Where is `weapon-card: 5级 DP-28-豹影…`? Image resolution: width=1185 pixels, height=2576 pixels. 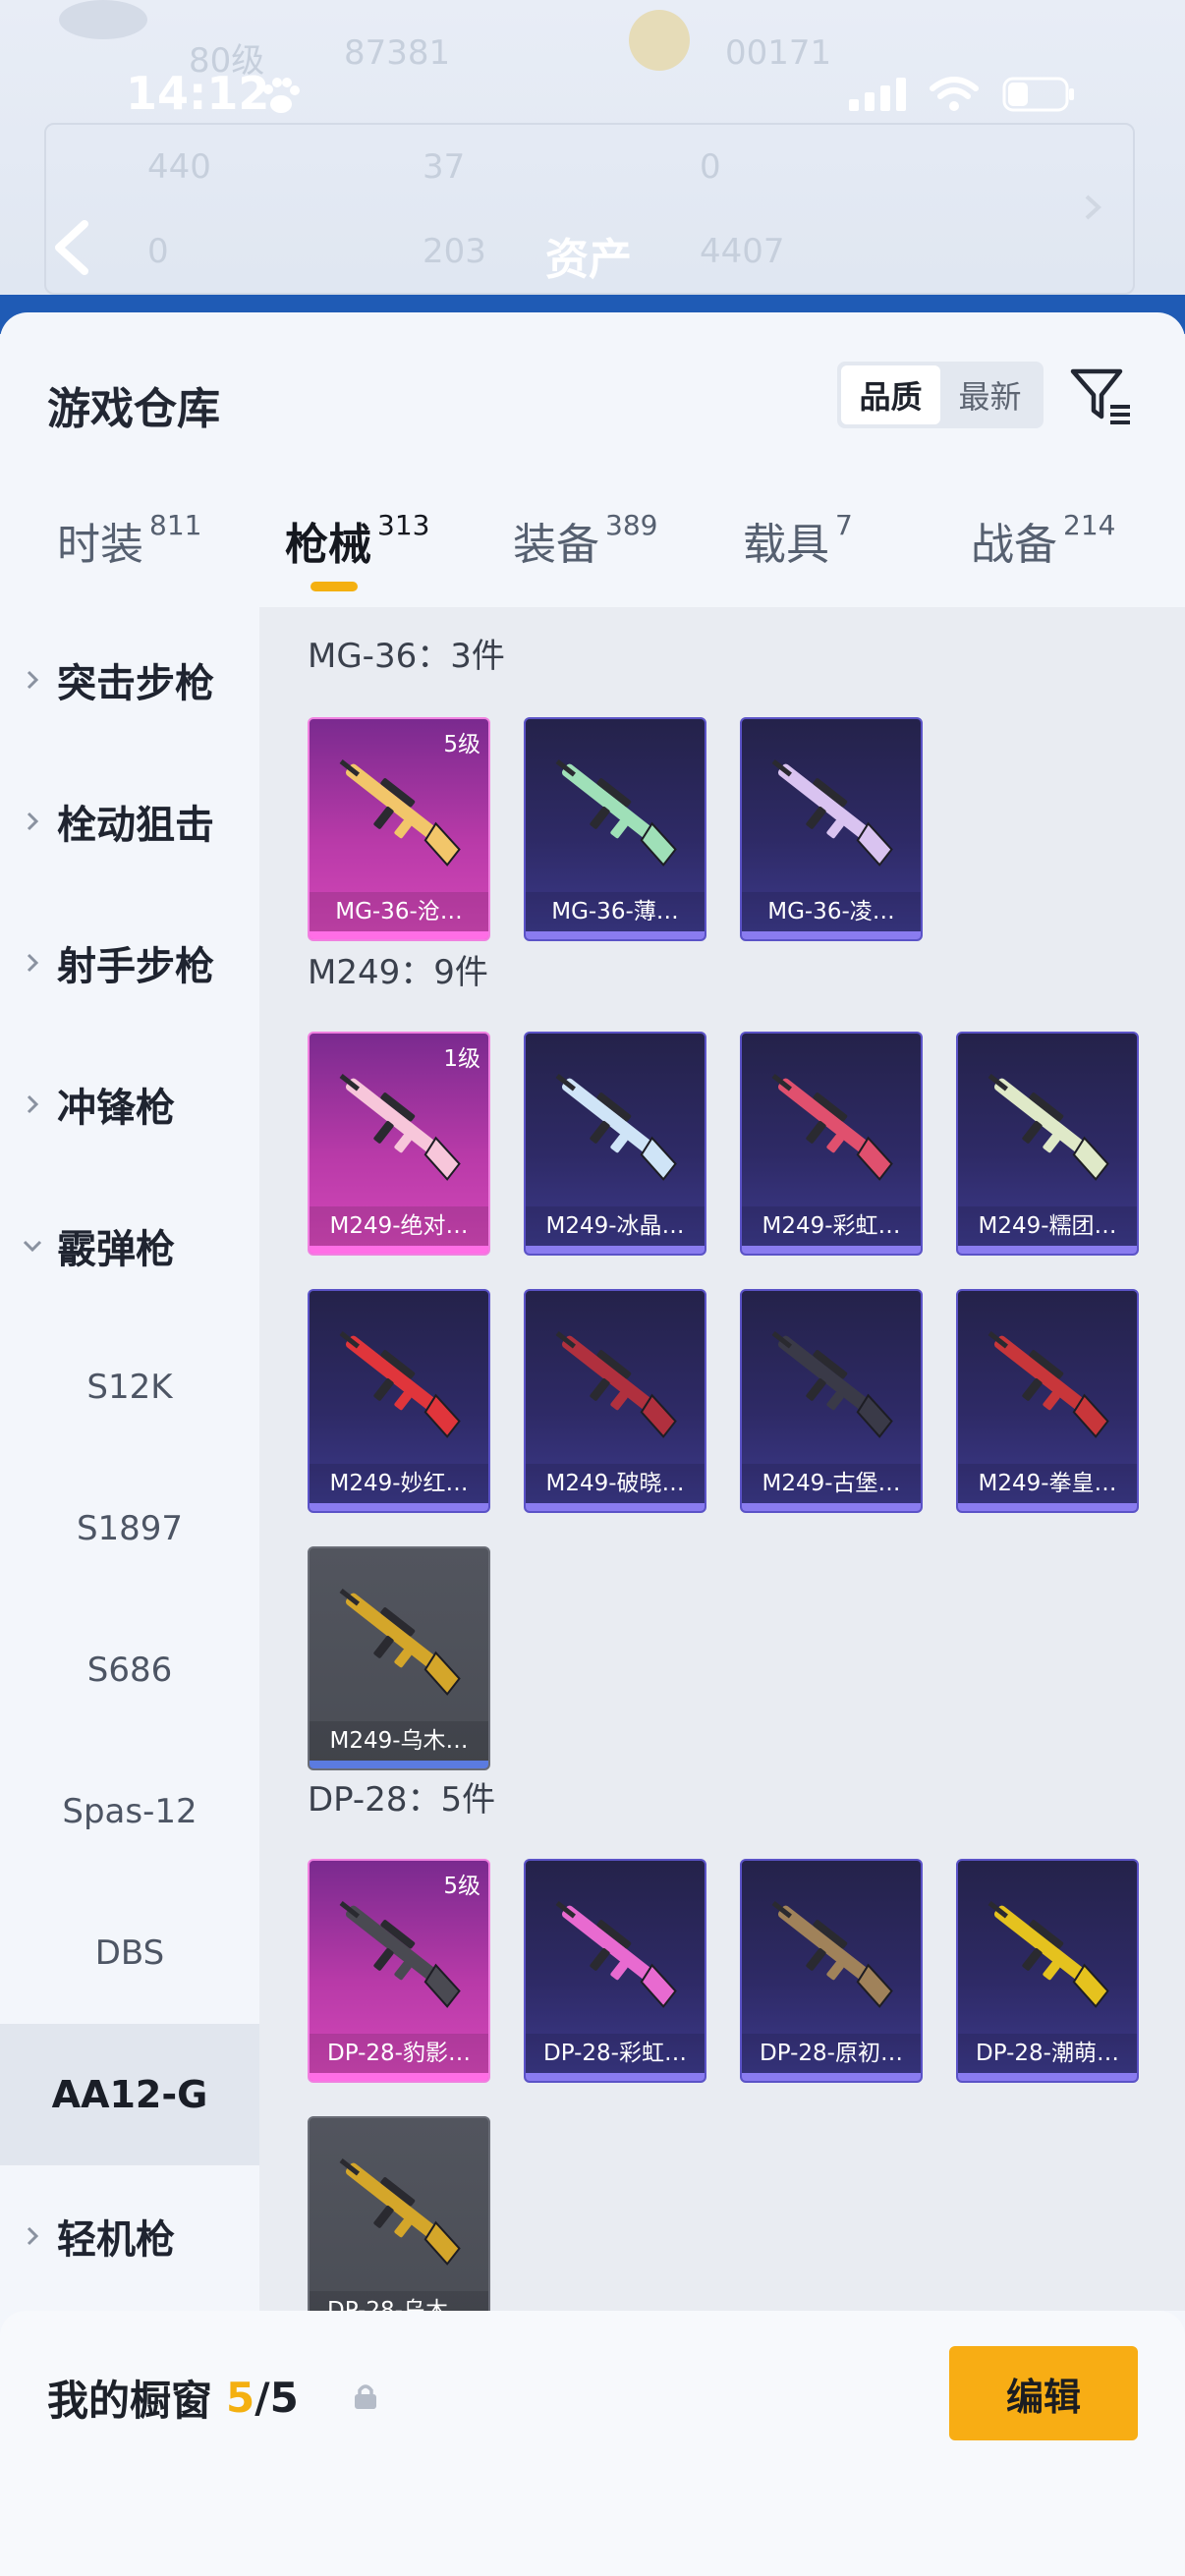
weapon-card: 5级 DP-28-豹影… is located at coordinates (399, 1971).